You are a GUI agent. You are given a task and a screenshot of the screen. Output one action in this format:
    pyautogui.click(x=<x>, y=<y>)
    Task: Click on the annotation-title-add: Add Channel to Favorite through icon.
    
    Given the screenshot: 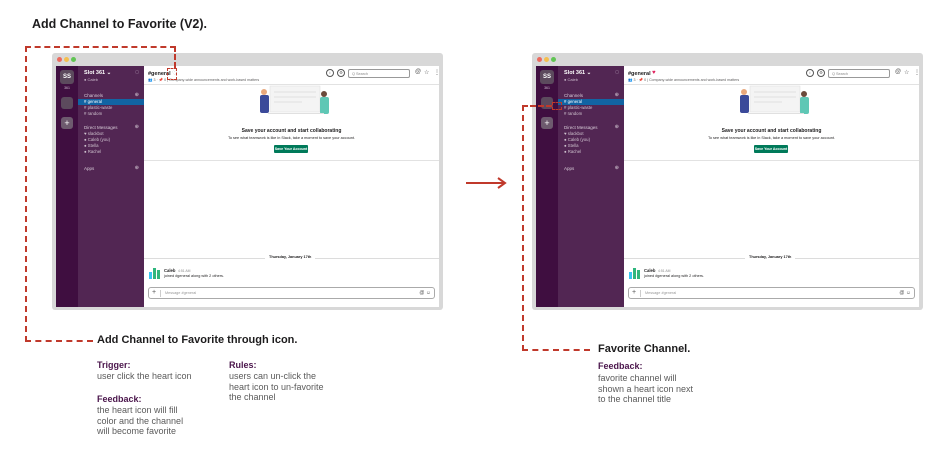 What is the action you would take?
    pyautogui.click(x=197, y=340)
    